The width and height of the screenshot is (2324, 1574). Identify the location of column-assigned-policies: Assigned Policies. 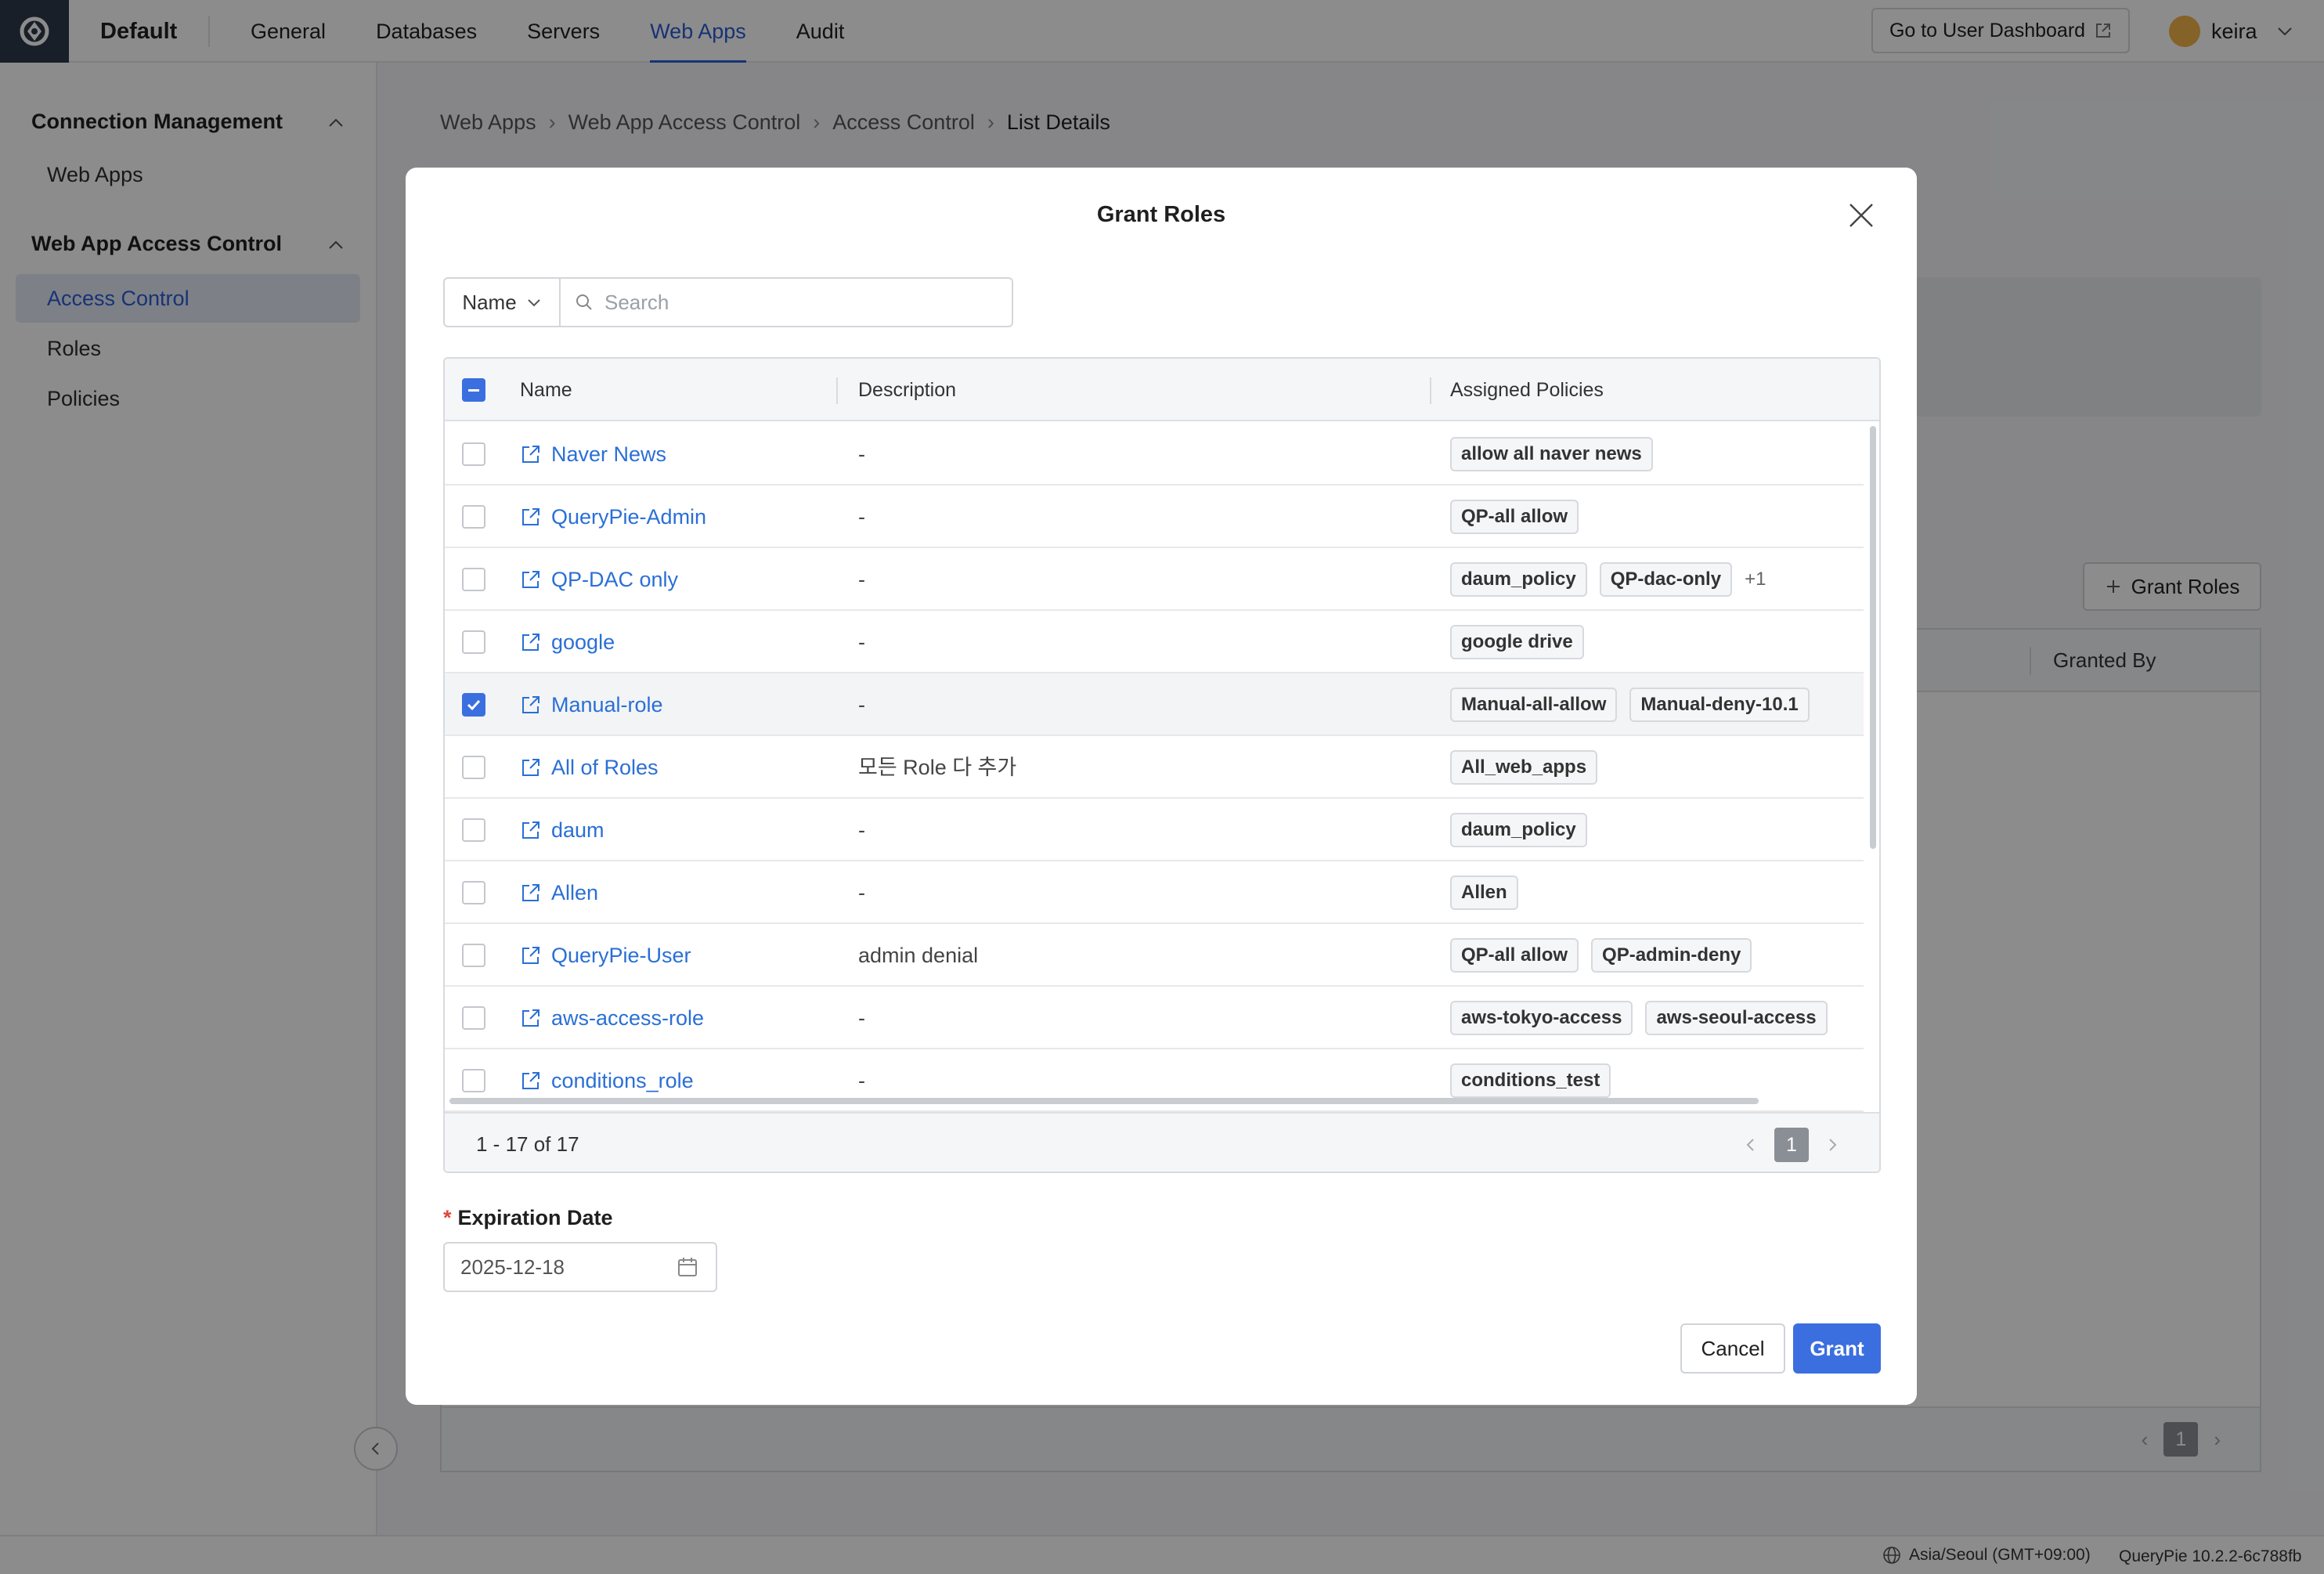
(1527, 391).